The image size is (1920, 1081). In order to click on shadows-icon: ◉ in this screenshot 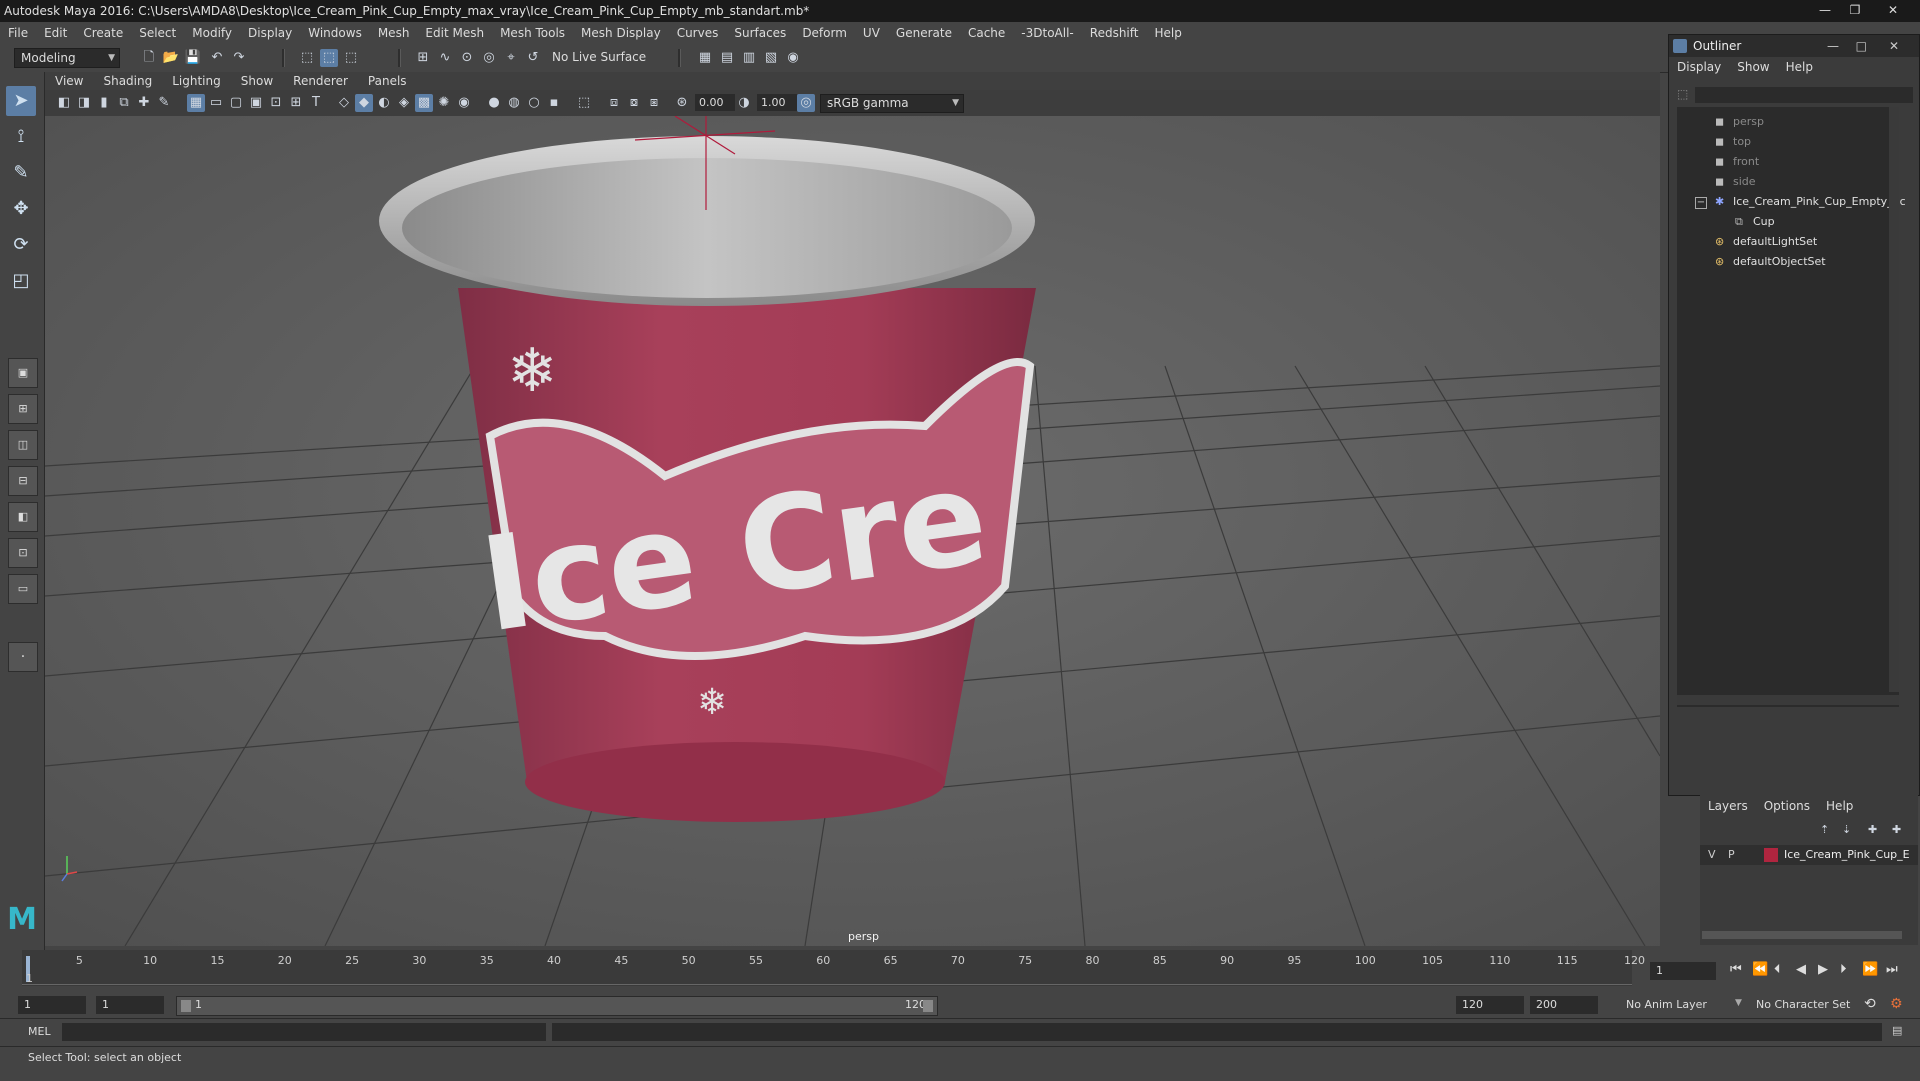, I will do `click(464, 103)`.